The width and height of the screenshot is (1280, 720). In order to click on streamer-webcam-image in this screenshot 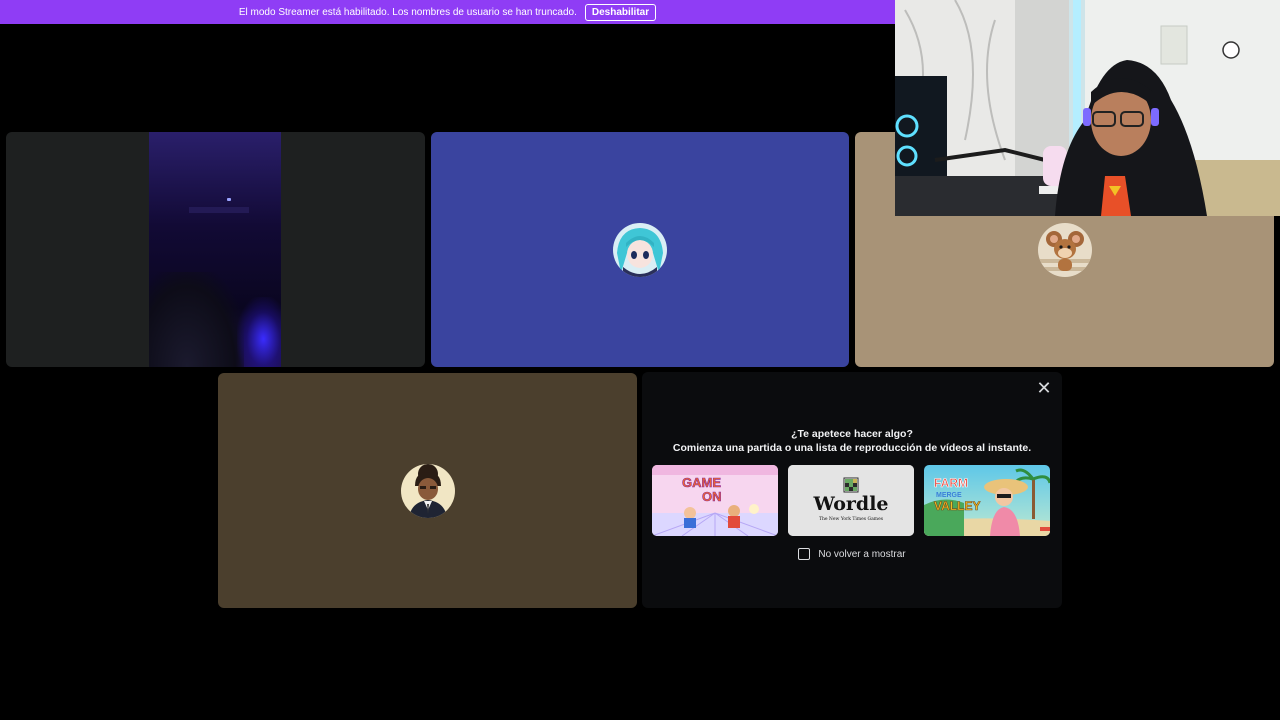, I will do `click(1087, 108)`.